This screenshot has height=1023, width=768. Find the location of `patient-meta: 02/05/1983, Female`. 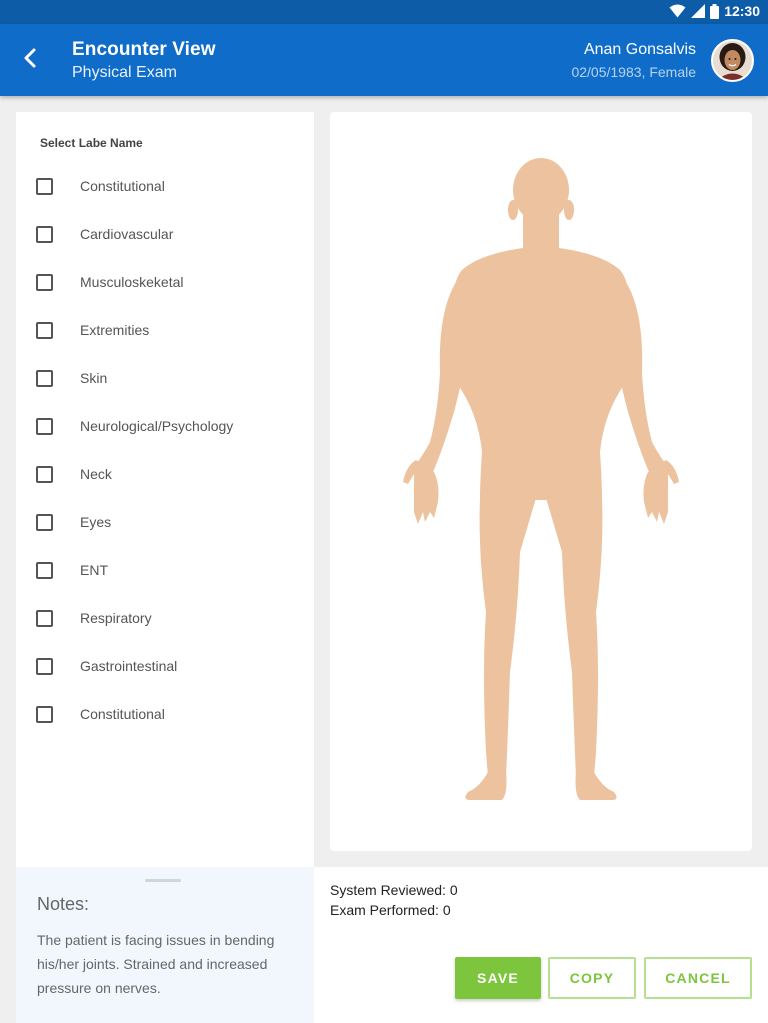

patient-meta: 02/05/1983, Female is located at coordinates (633, 72).